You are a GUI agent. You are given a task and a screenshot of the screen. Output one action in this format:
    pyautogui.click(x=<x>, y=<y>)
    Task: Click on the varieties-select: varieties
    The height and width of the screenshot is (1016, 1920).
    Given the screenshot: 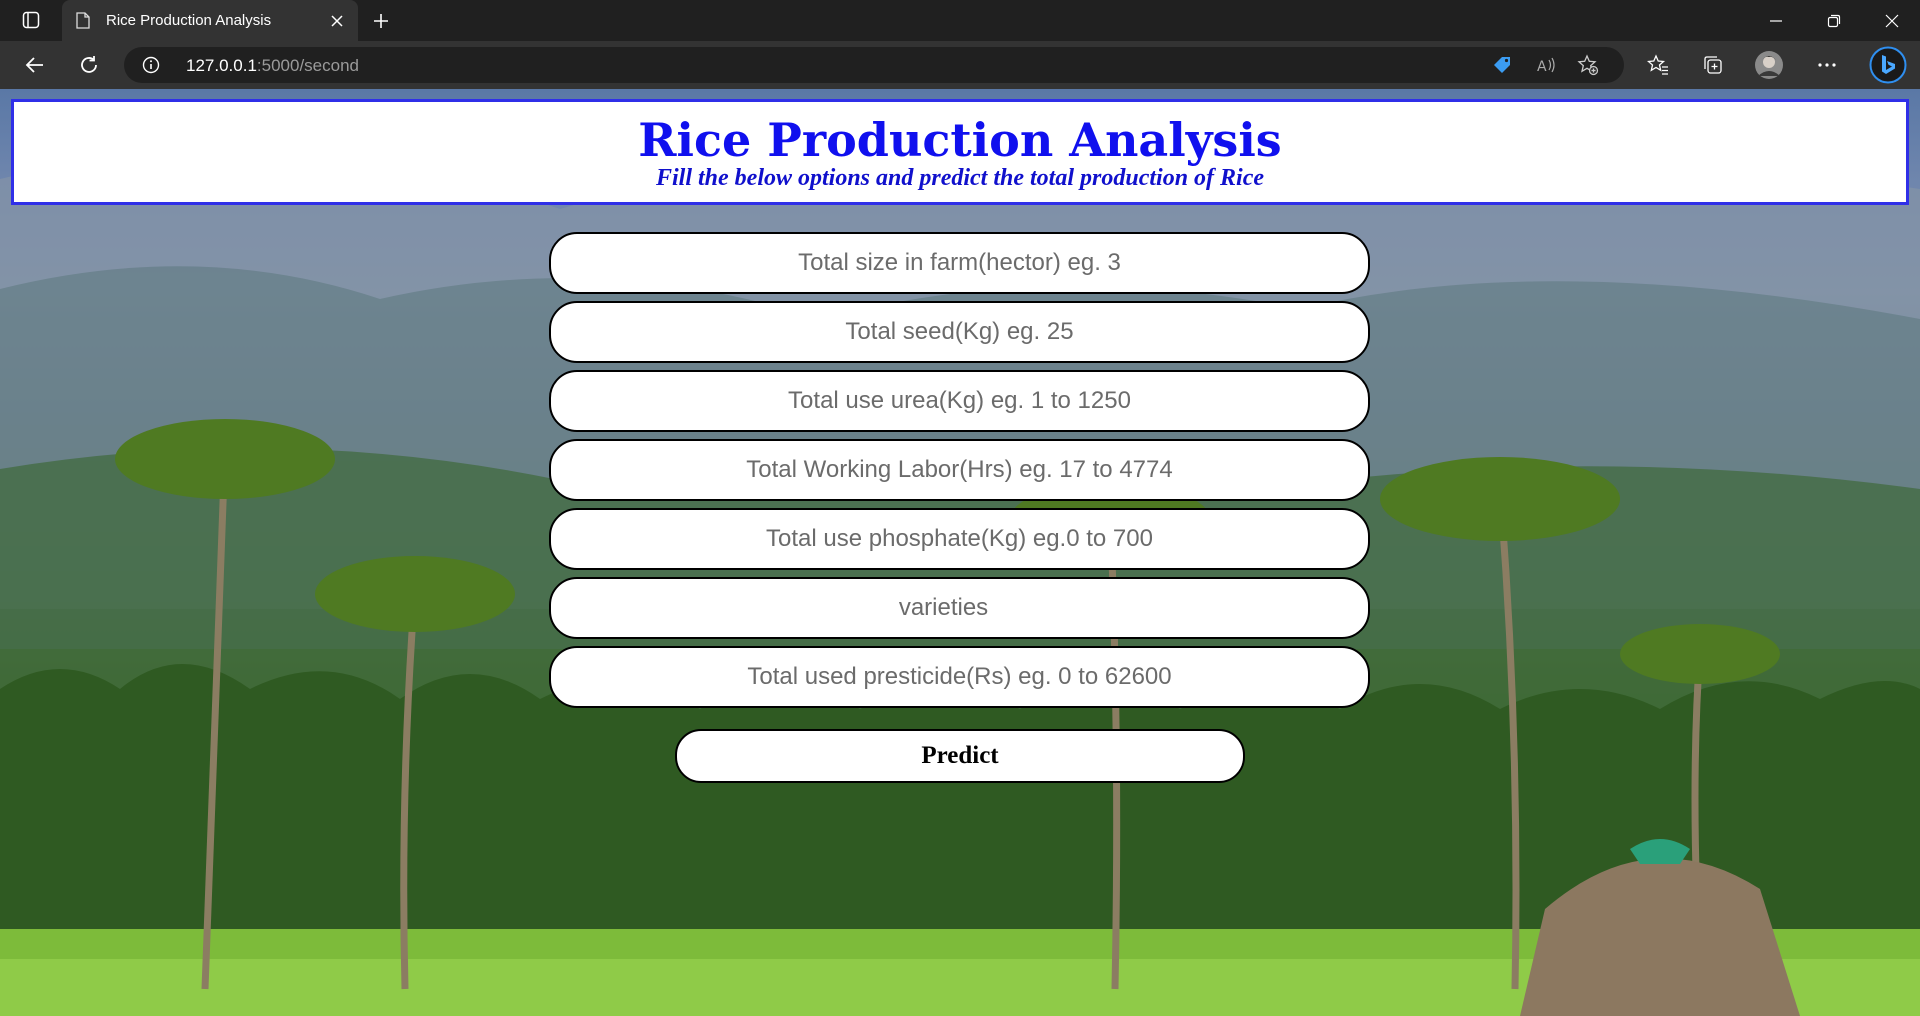 What is the action you would take?
    pyautogui.click(x=959, y=608)
    